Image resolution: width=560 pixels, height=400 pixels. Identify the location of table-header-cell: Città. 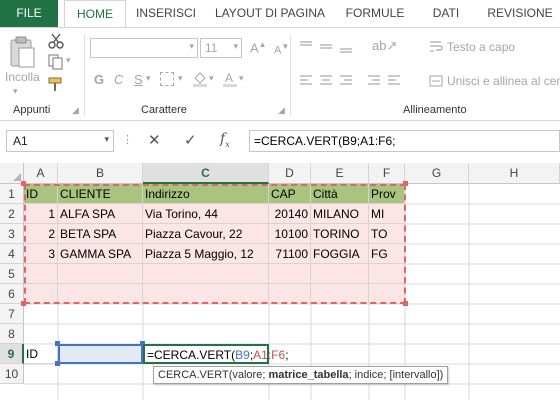
(340, 194).